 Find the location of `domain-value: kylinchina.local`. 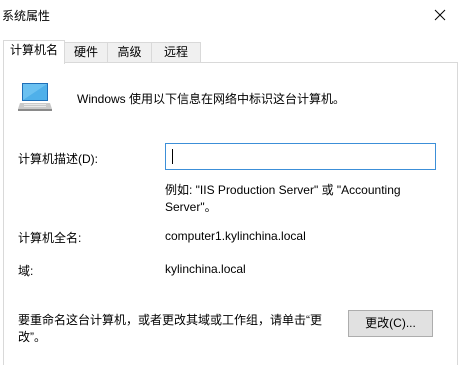

domain-value: kylinchina.local is located at coordinates (205, 269).